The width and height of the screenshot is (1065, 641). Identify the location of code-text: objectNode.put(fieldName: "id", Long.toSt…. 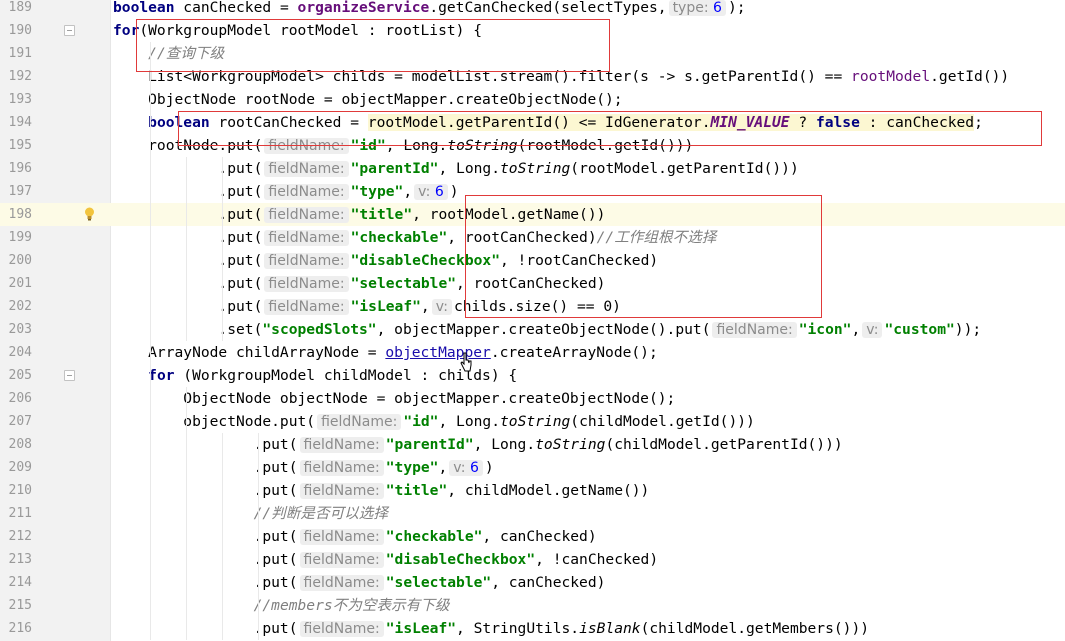
(434, 422).